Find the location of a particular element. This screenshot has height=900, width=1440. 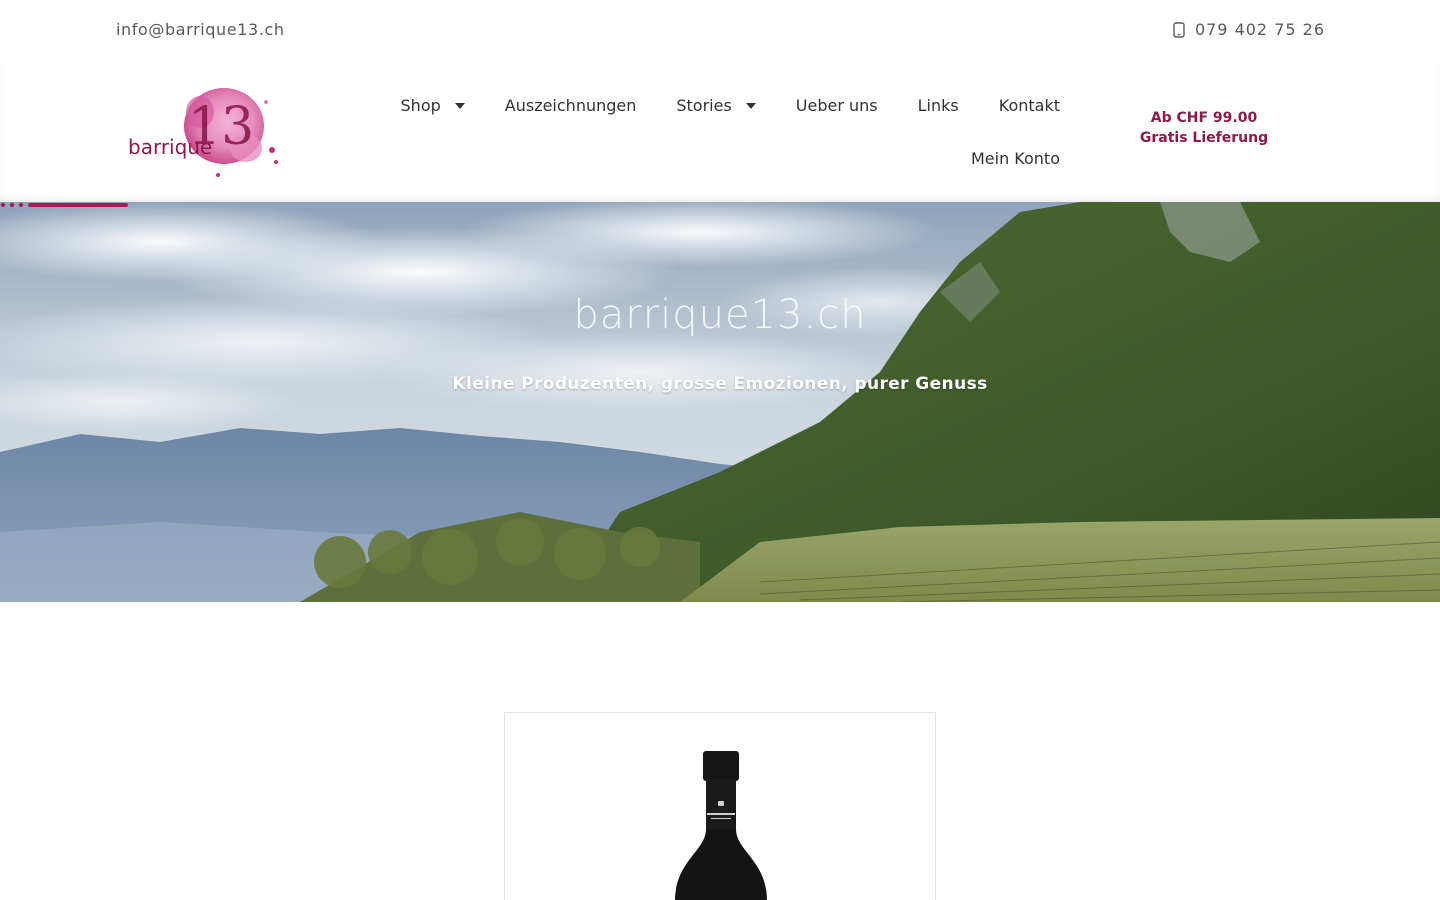

wine-bottle-image is located at coordinates (721, 825).